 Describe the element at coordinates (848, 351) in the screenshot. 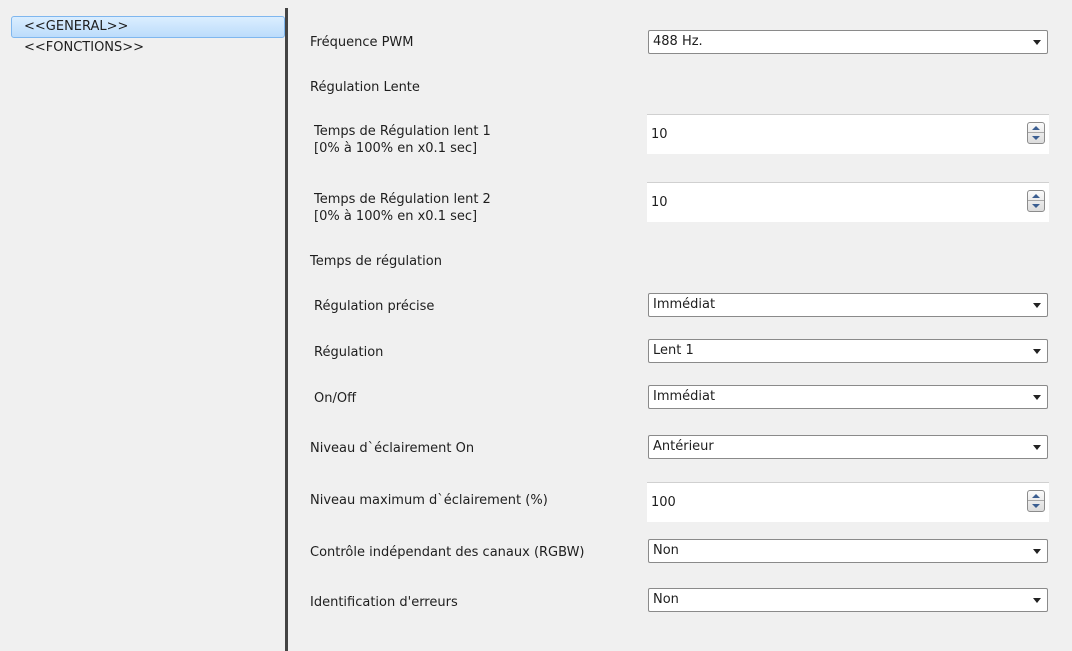

I see `regulation-select: Lent 1` at that location.